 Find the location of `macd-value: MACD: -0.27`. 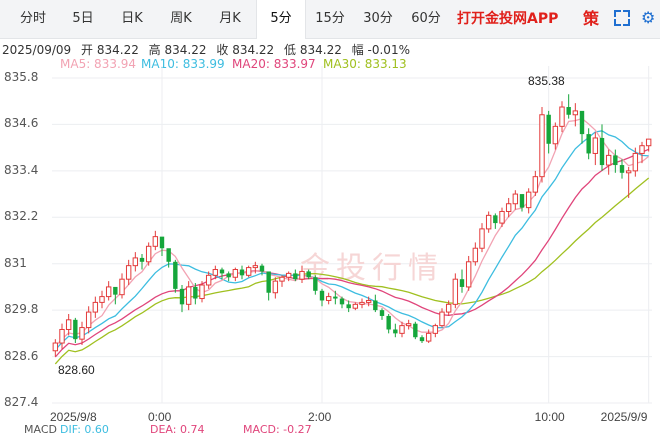

macd-value: MACD: -0.27 is located at coordinates (277, 429).